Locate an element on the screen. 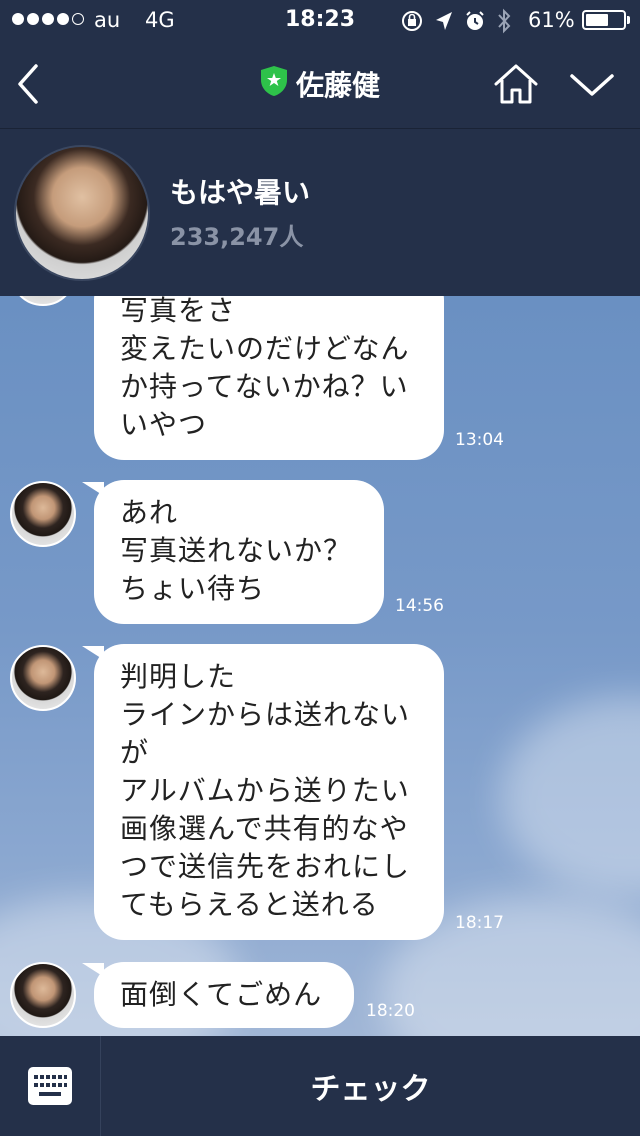  message-bubble: 写真をさ 変えたいのだけどなん か持ってないかね？い いやつ is located at coordinates (269, 378).